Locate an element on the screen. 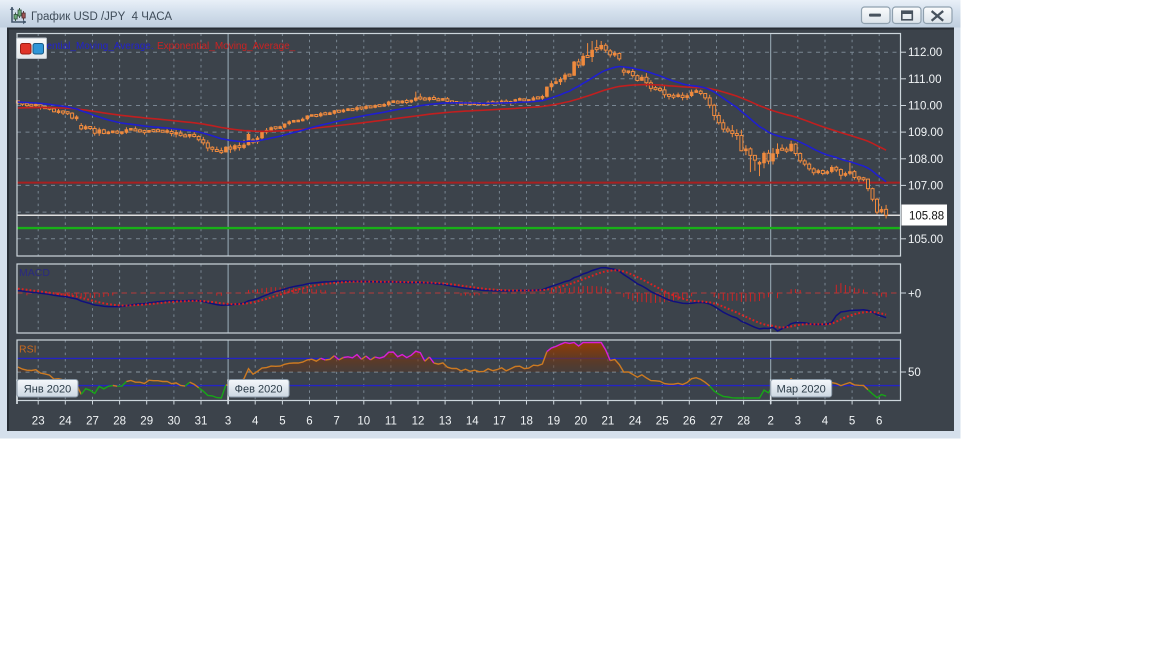  svg-text: MACD is located at coordinates (34, 273).